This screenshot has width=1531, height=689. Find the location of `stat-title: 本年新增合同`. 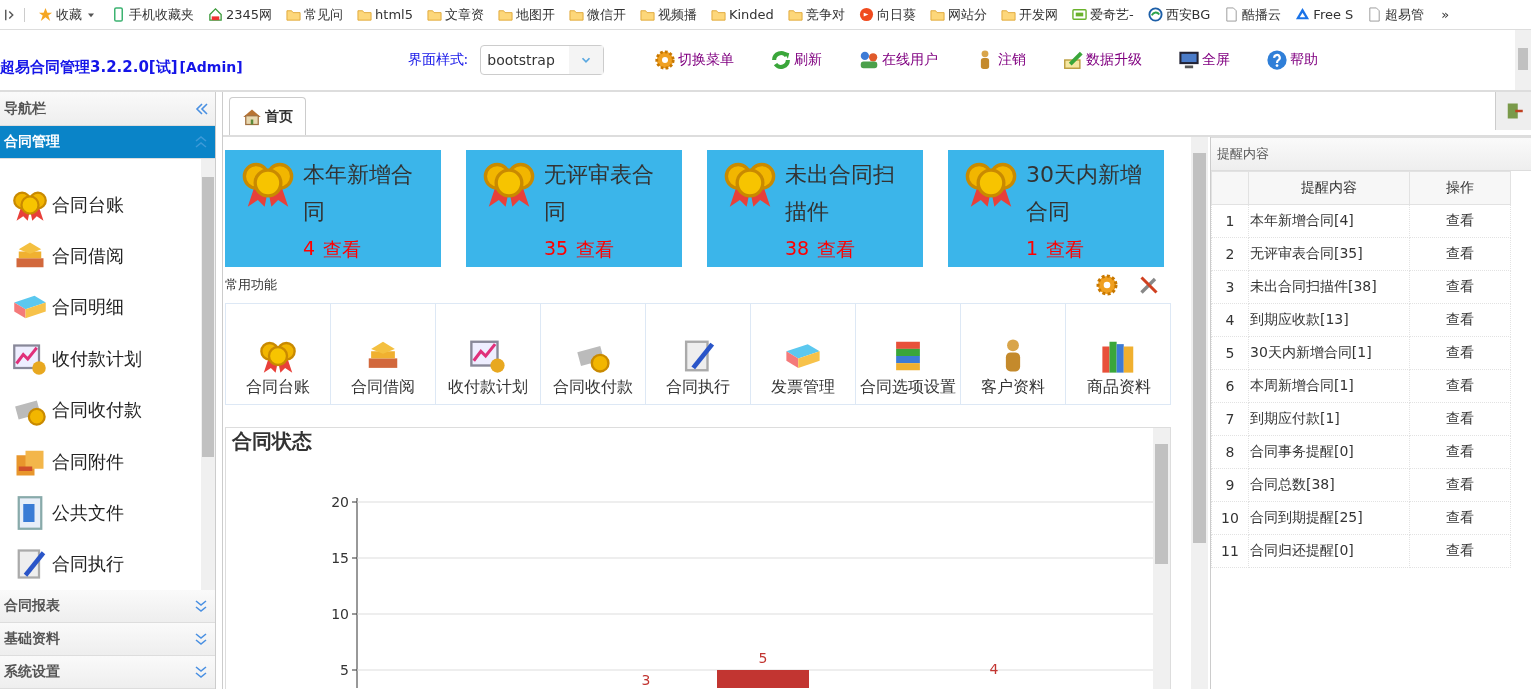

stat-title: 本年新增合同 is located at coordinates (358, 193).